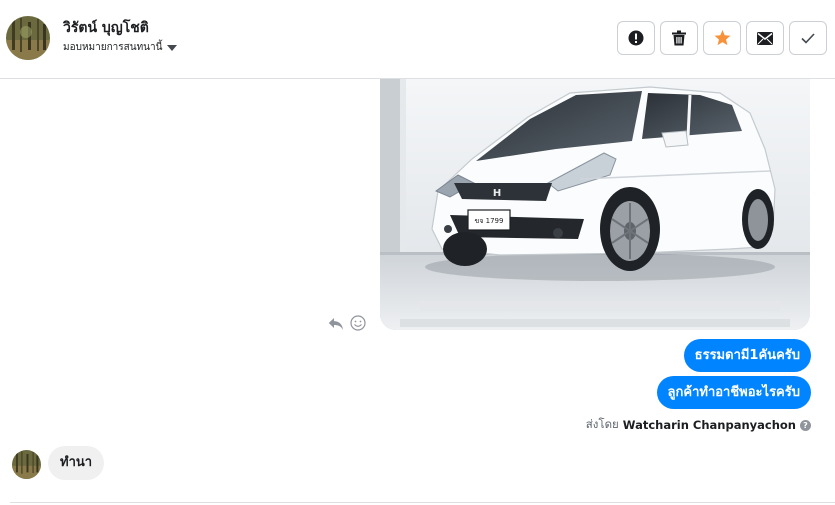  I want to click on trash-icon, so click(679, 38).